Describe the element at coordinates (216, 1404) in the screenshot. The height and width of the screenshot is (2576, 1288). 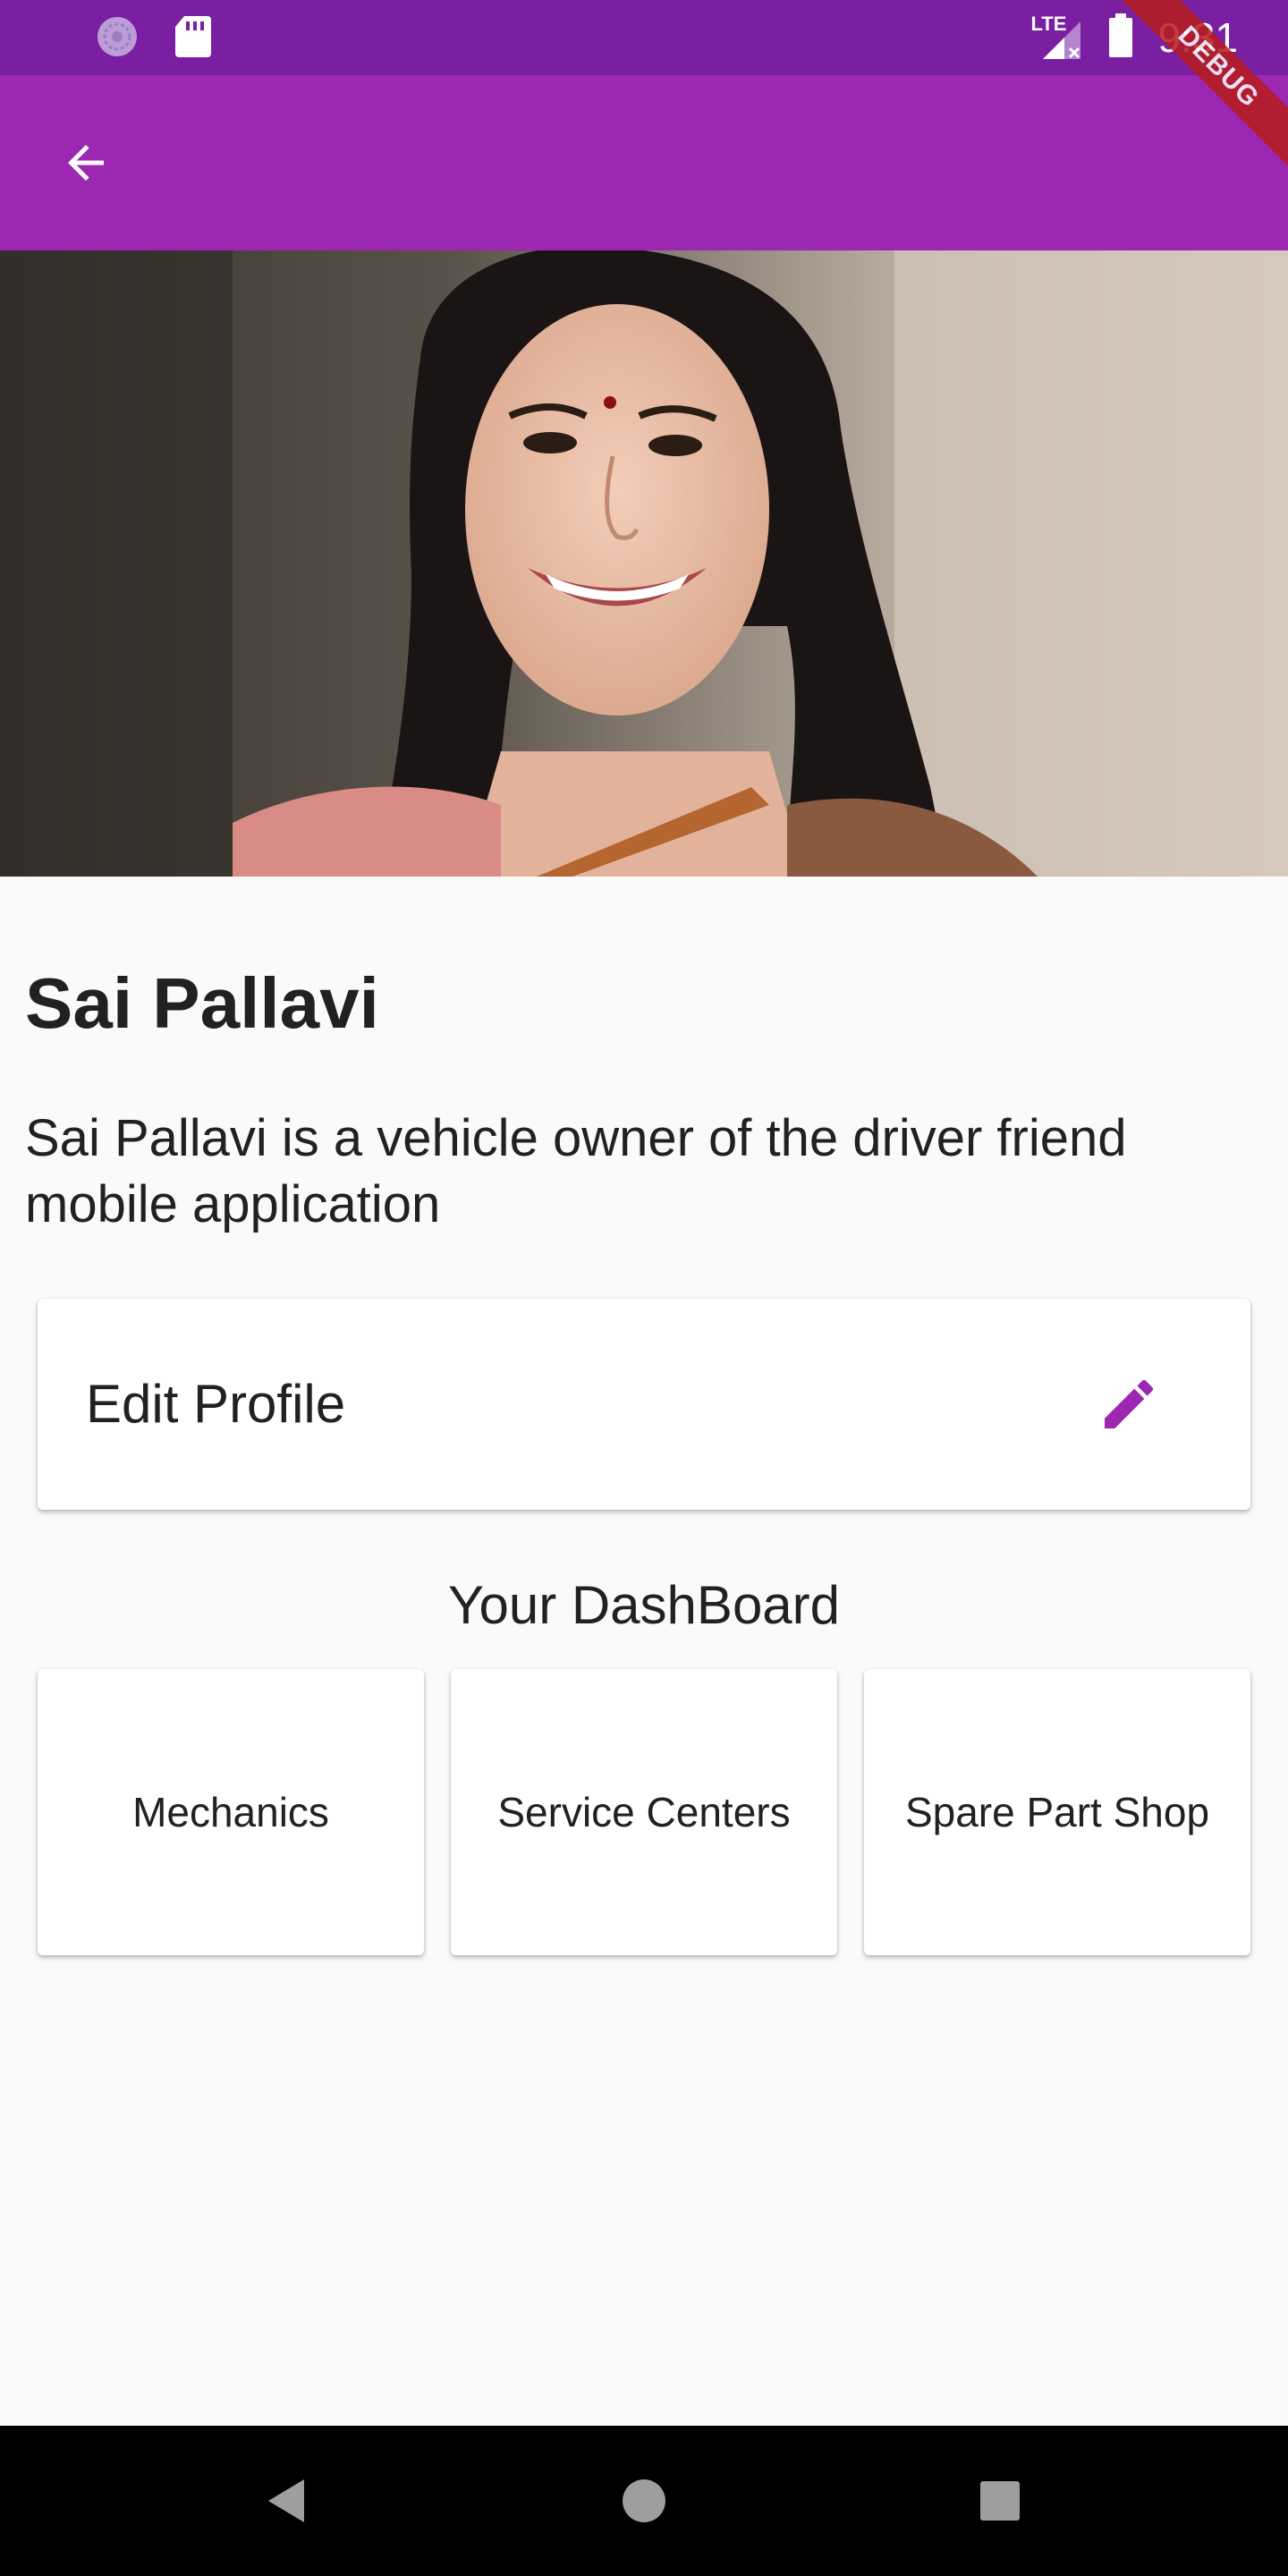
I see `edit-profile-label: Edit Profile` at that location.